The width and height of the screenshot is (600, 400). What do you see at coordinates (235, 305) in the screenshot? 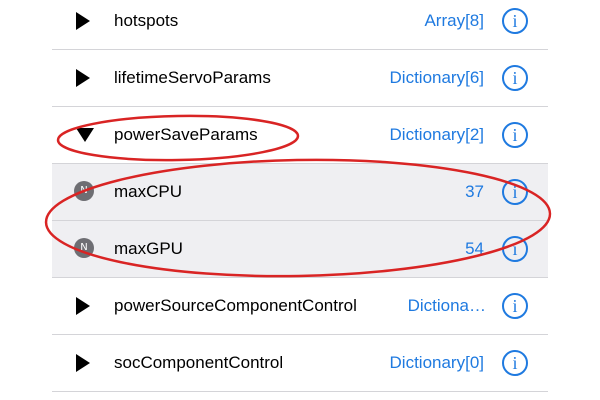
I see `row-key: powerSourceComponentControl` at bounding box center [235, 305].